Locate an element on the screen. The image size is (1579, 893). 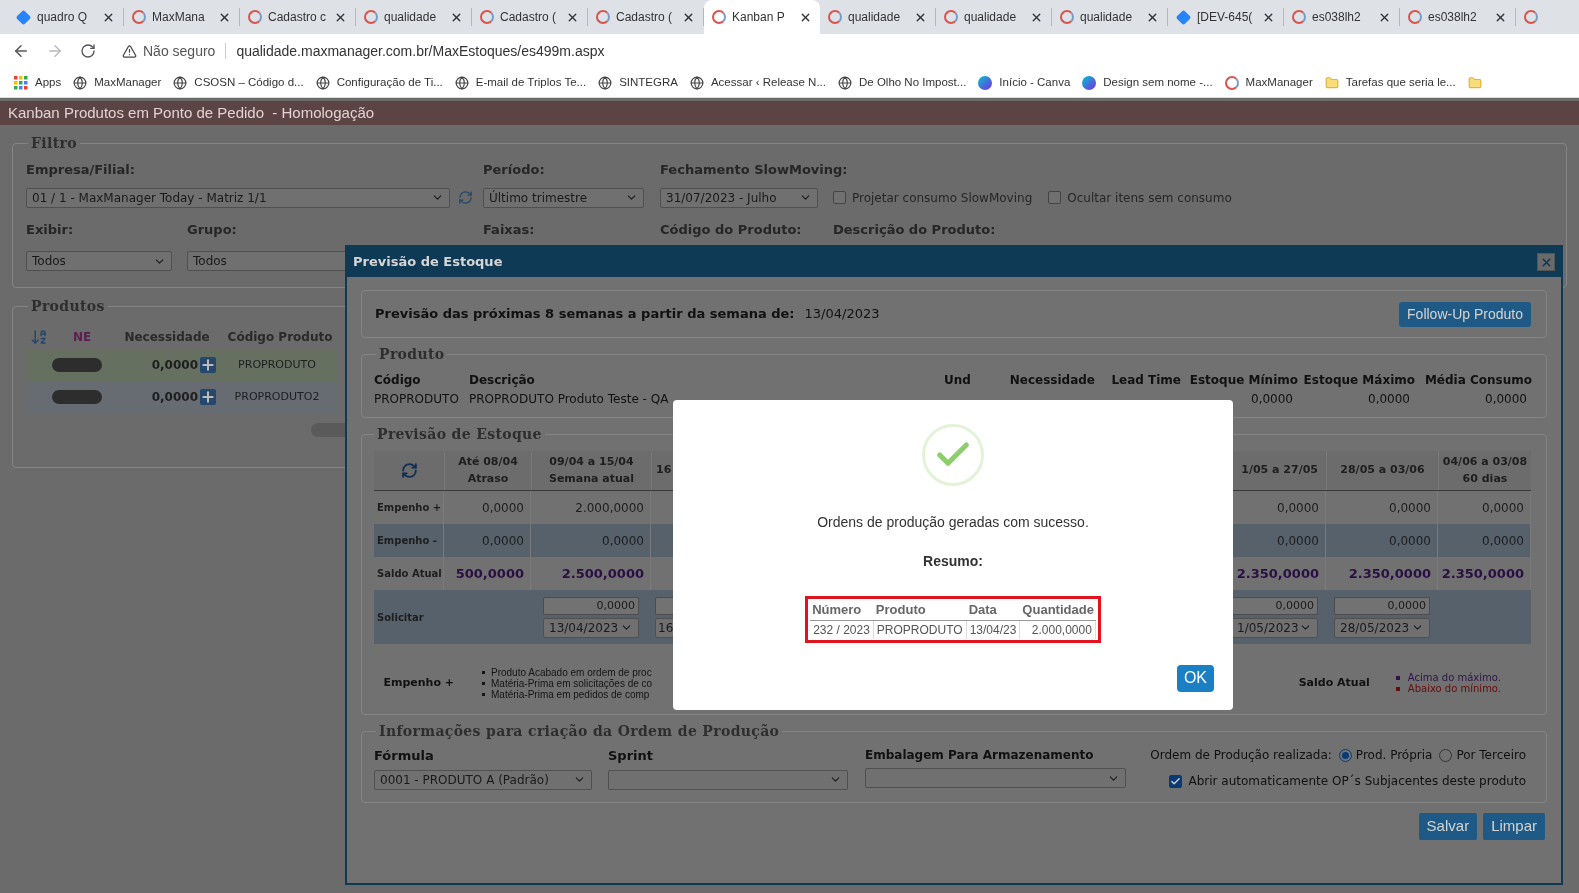
radio-label: Por Terceiro is located at coordinates (1491, 755).